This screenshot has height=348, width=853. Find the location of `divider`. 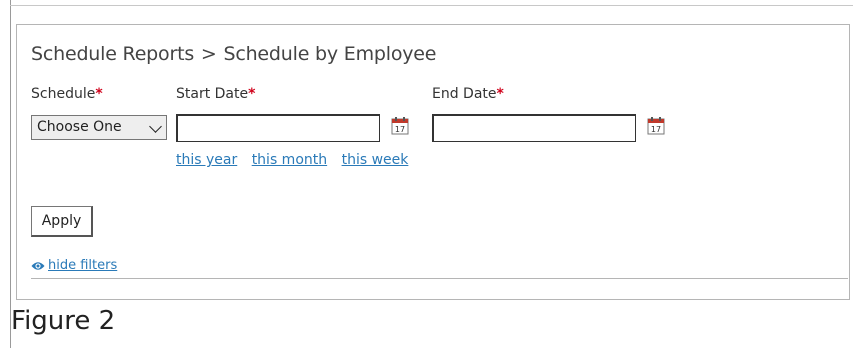

divider is located at coordinates (439, 278).